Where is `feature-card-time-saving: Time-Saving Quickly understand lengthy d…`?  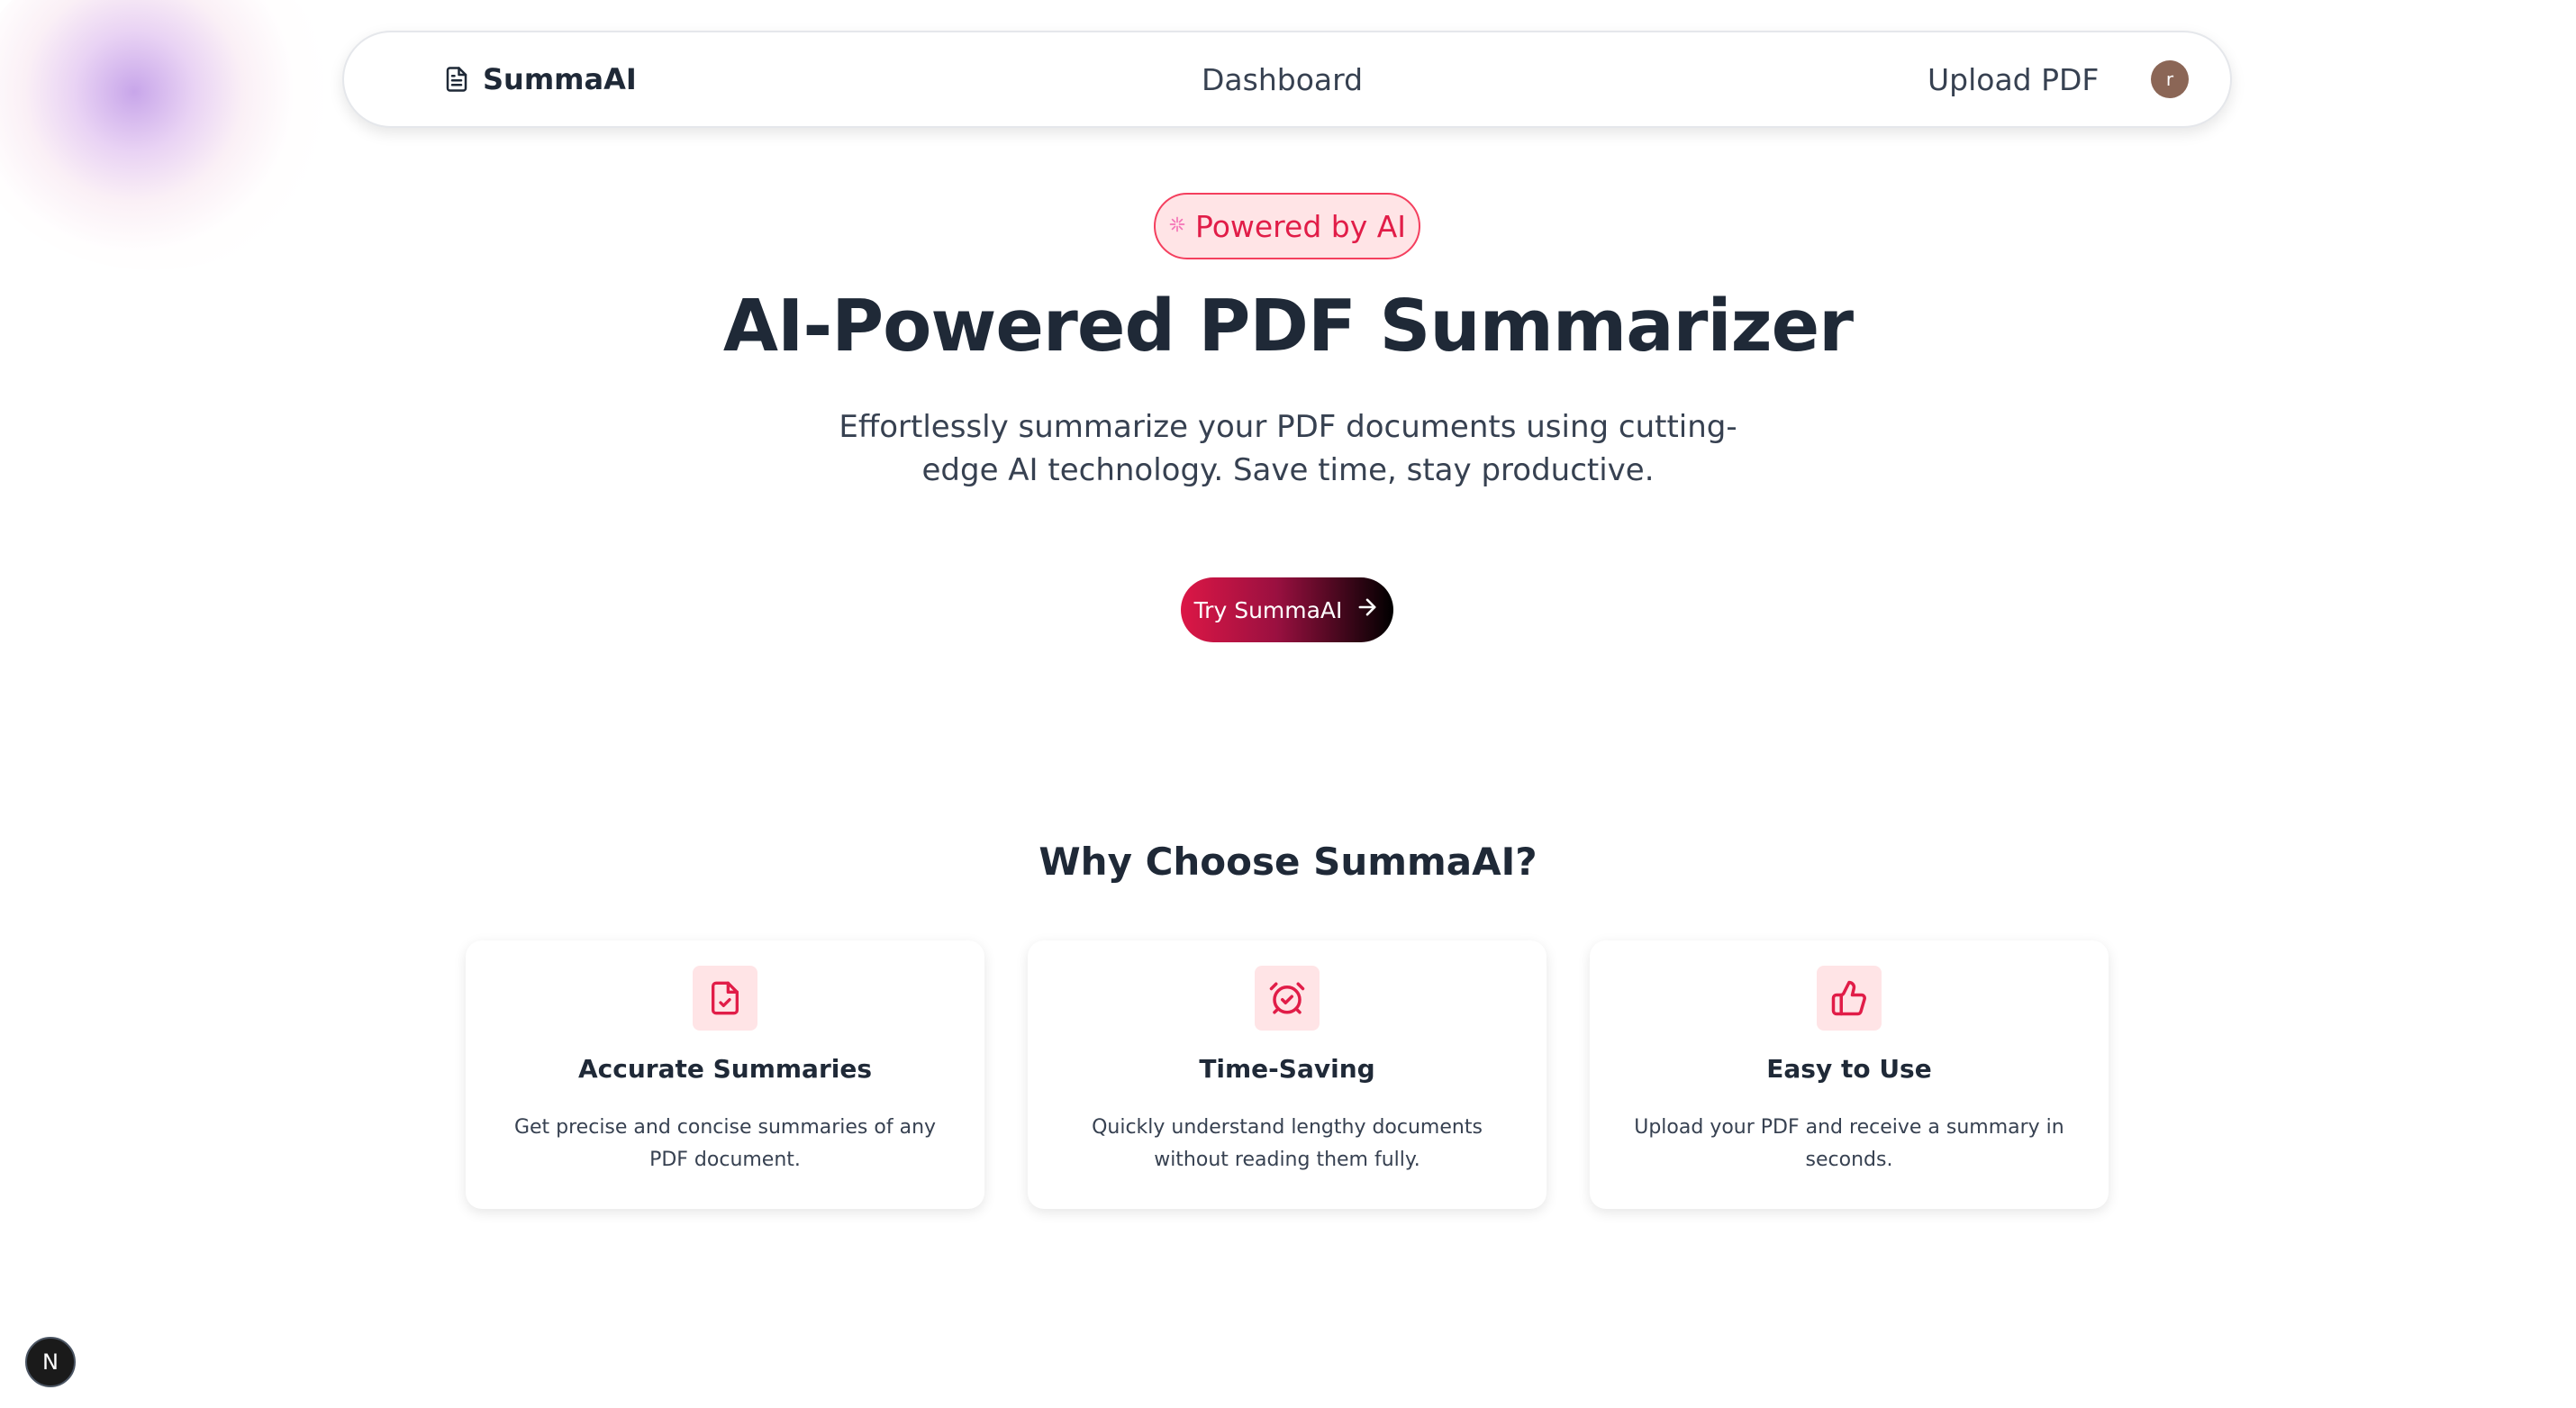 feature-card-time-saving: Time-Saving Quickly understand lengthy d… is located at coordinates (1287, 1074).